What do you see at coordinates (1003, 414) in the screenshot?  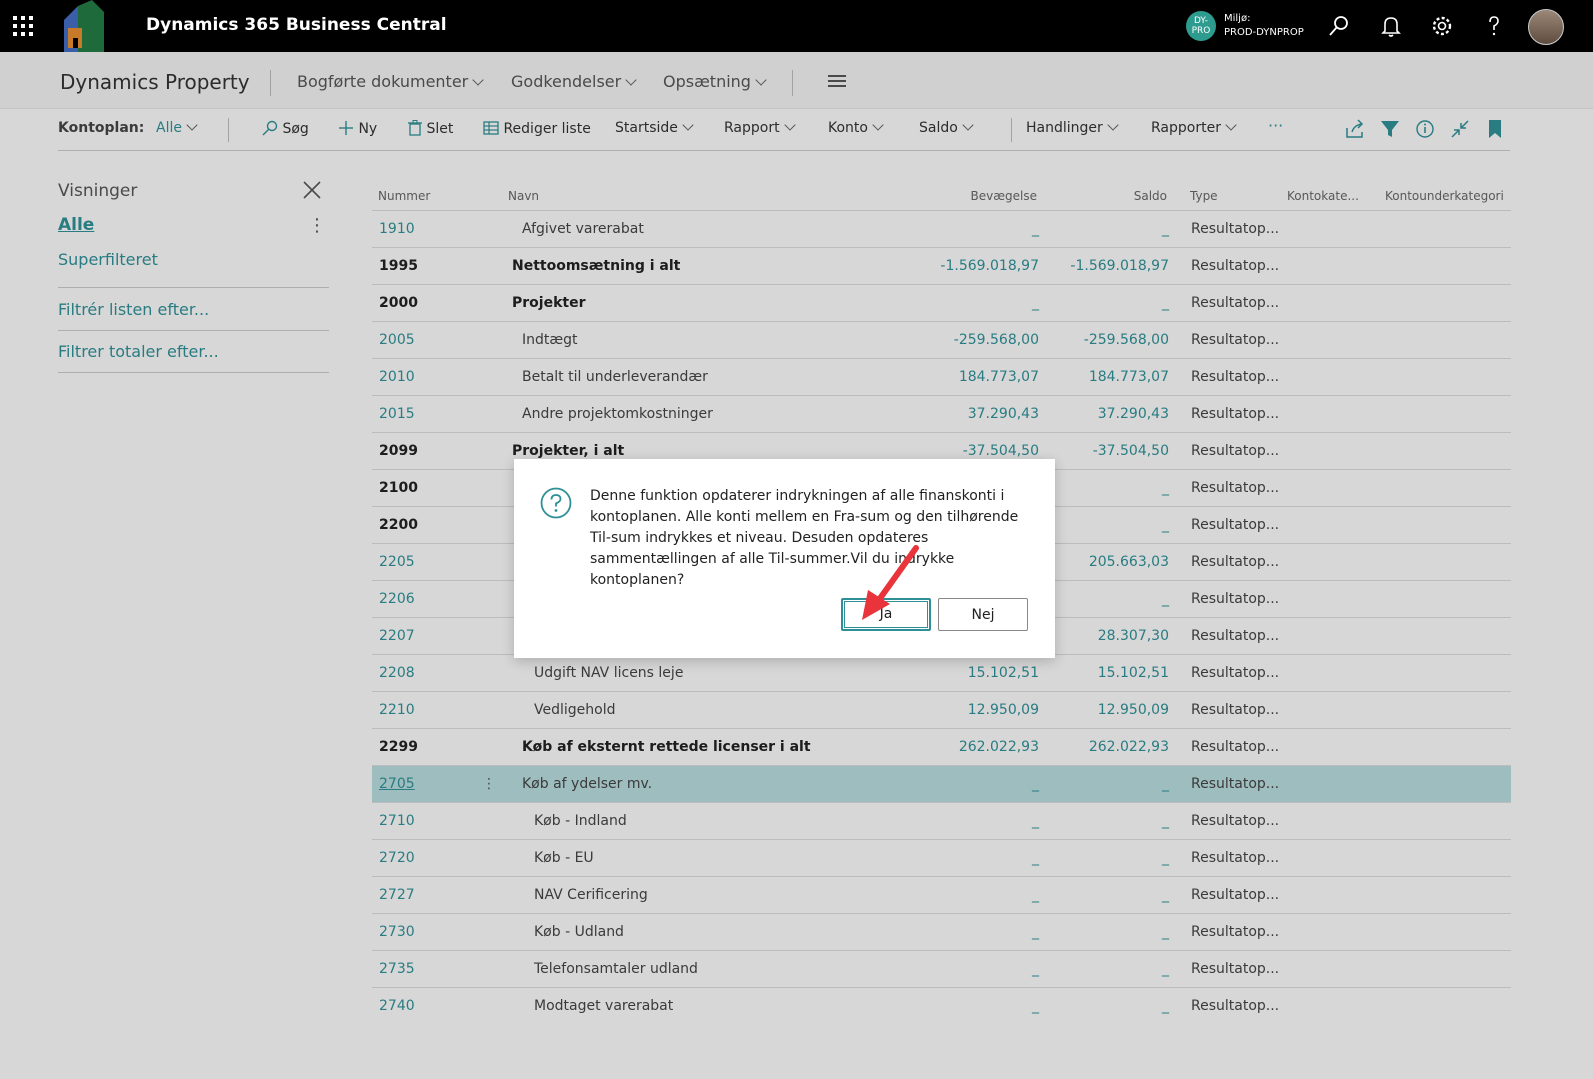 I see `account-movement: 37.290,43` at bounding box center [1003, 414].